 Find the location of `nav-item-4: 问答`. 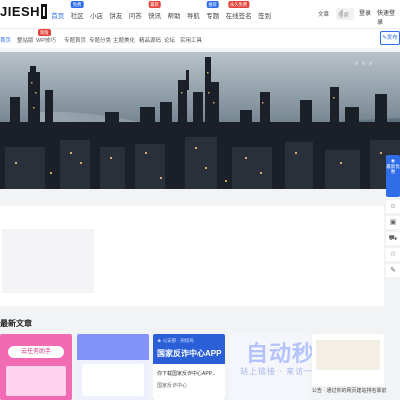

nav-item-4: 问答 is located at coordinates (135, 14).